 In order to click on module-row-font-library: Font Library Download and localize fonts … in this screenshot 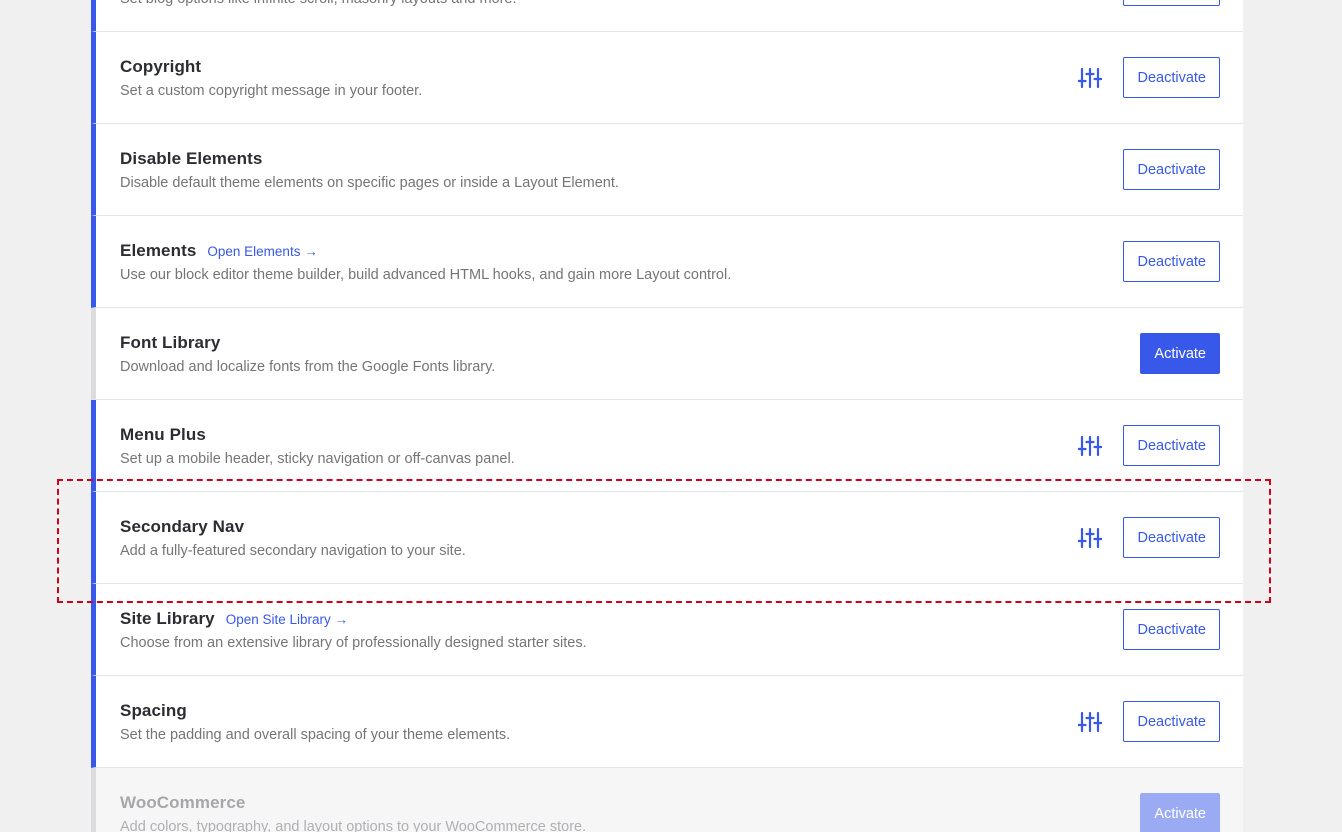, I will do `click(667, 354)`.